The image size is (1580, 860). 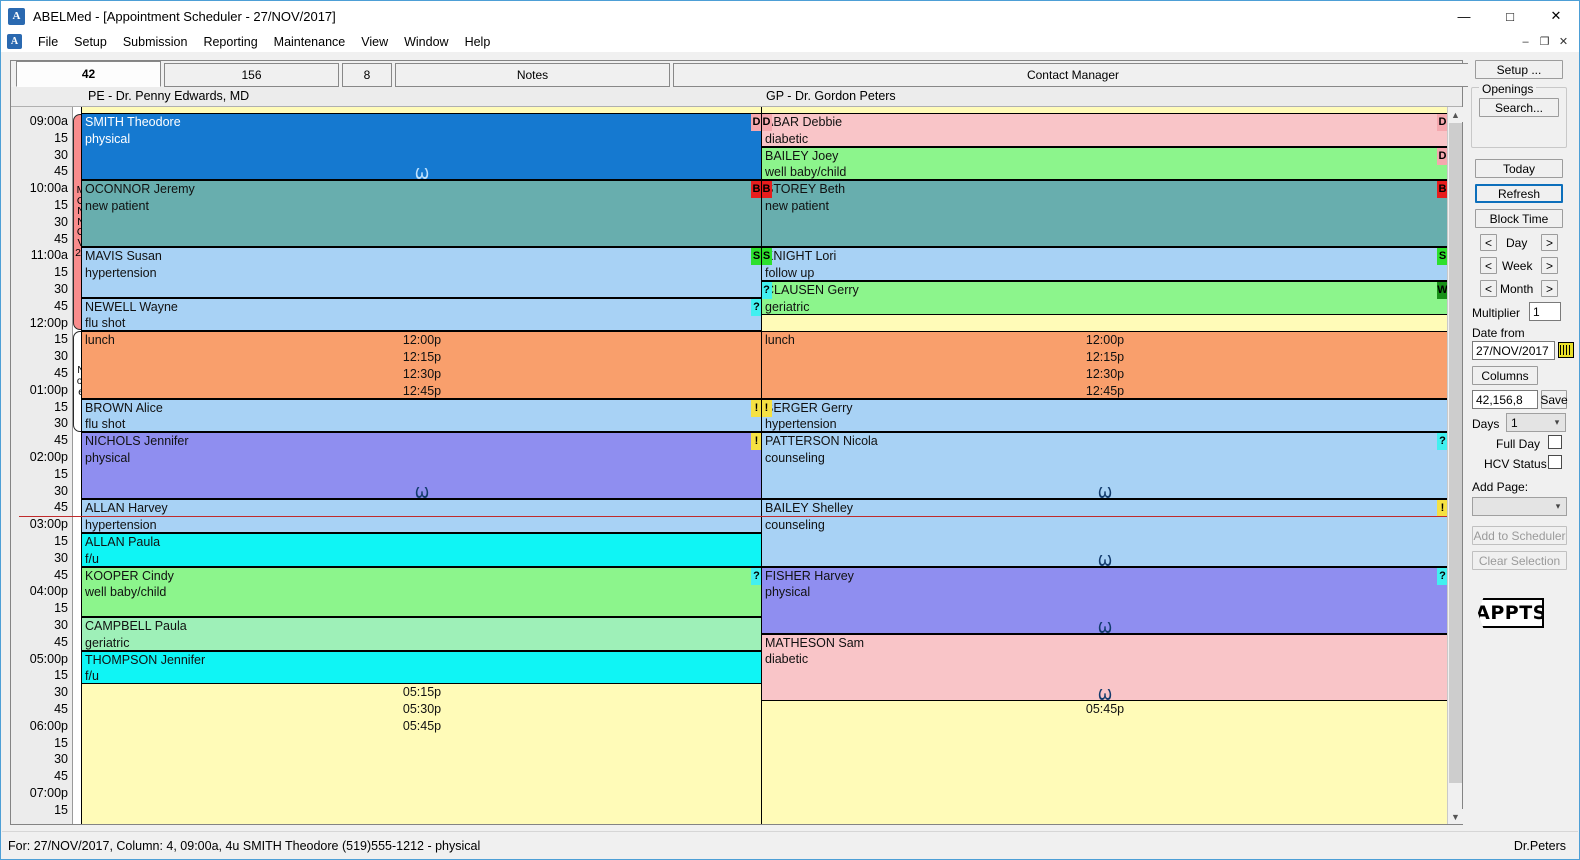 I want to click on appointment-block: FISHER Harvey physical? Ѡ, so click(x=1105, y=600).